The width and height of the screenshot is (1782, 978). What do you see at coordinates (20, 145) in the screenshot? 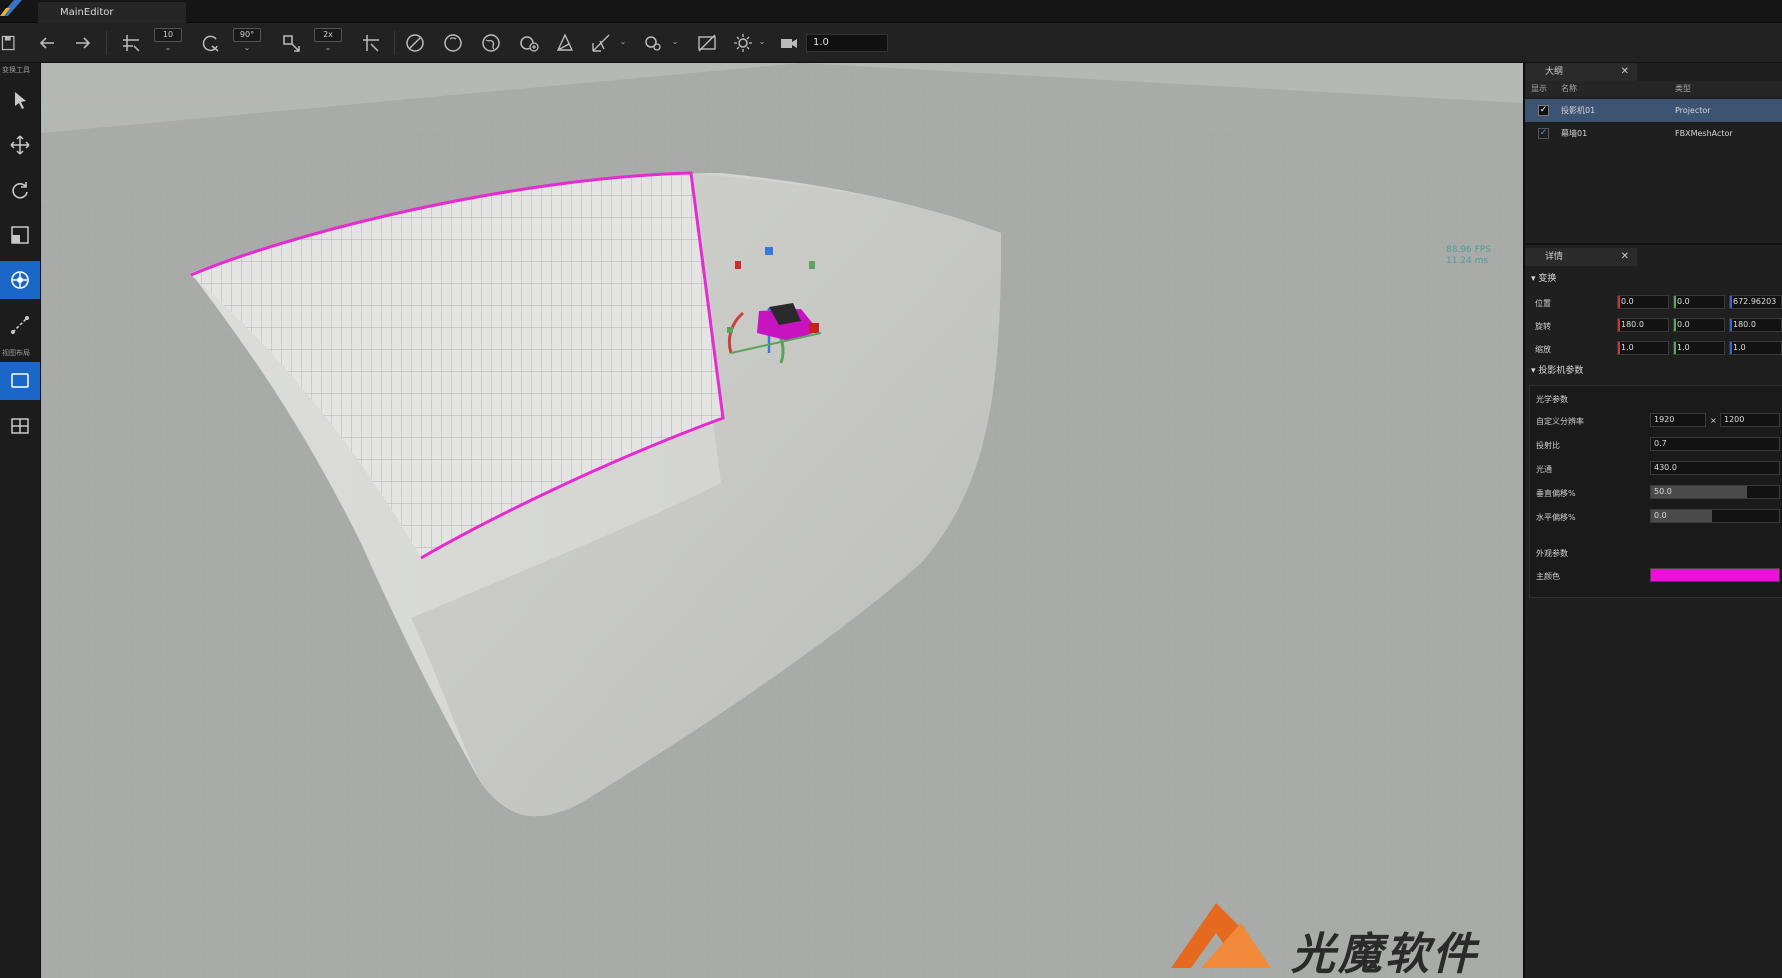
I see `move-tool-button` at bounding box center [20, 145].